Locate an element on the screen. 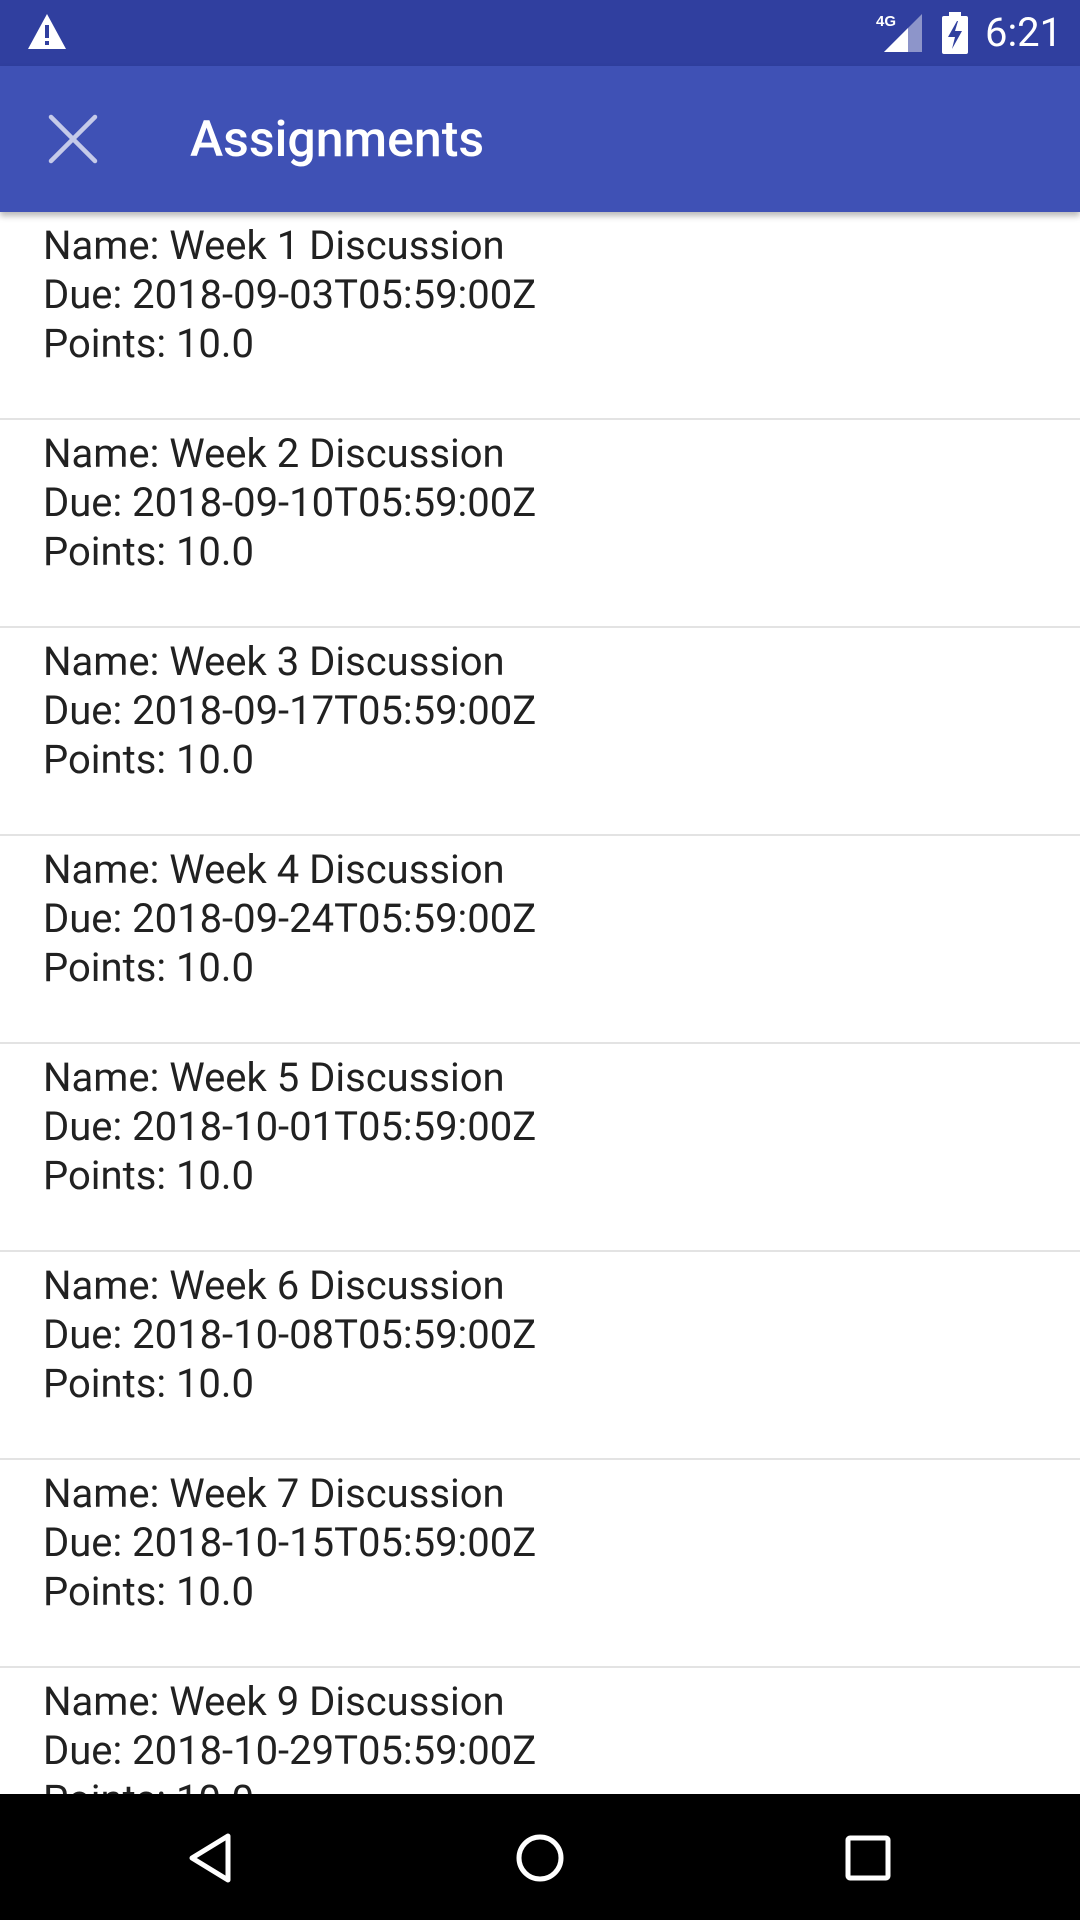  recents-icon is located at coordinates (868, 1858).